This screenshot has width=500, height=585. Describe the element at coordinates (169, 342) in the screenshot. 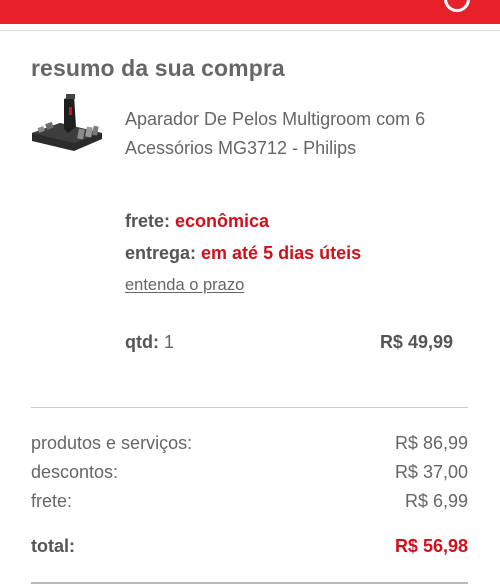

I see `quantity-value: 1` at that location.